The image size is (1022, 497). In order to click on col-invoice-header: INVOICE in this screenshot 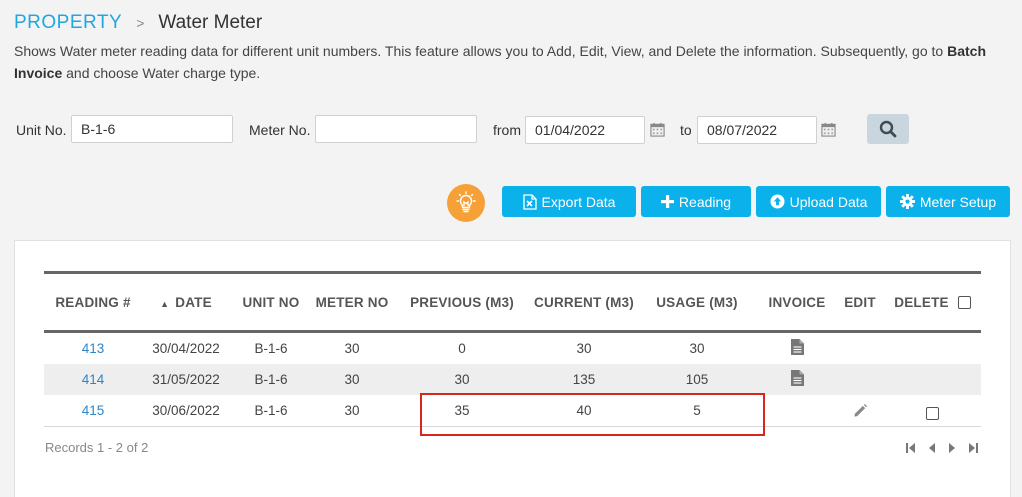, I will do `click(797, 302)`.